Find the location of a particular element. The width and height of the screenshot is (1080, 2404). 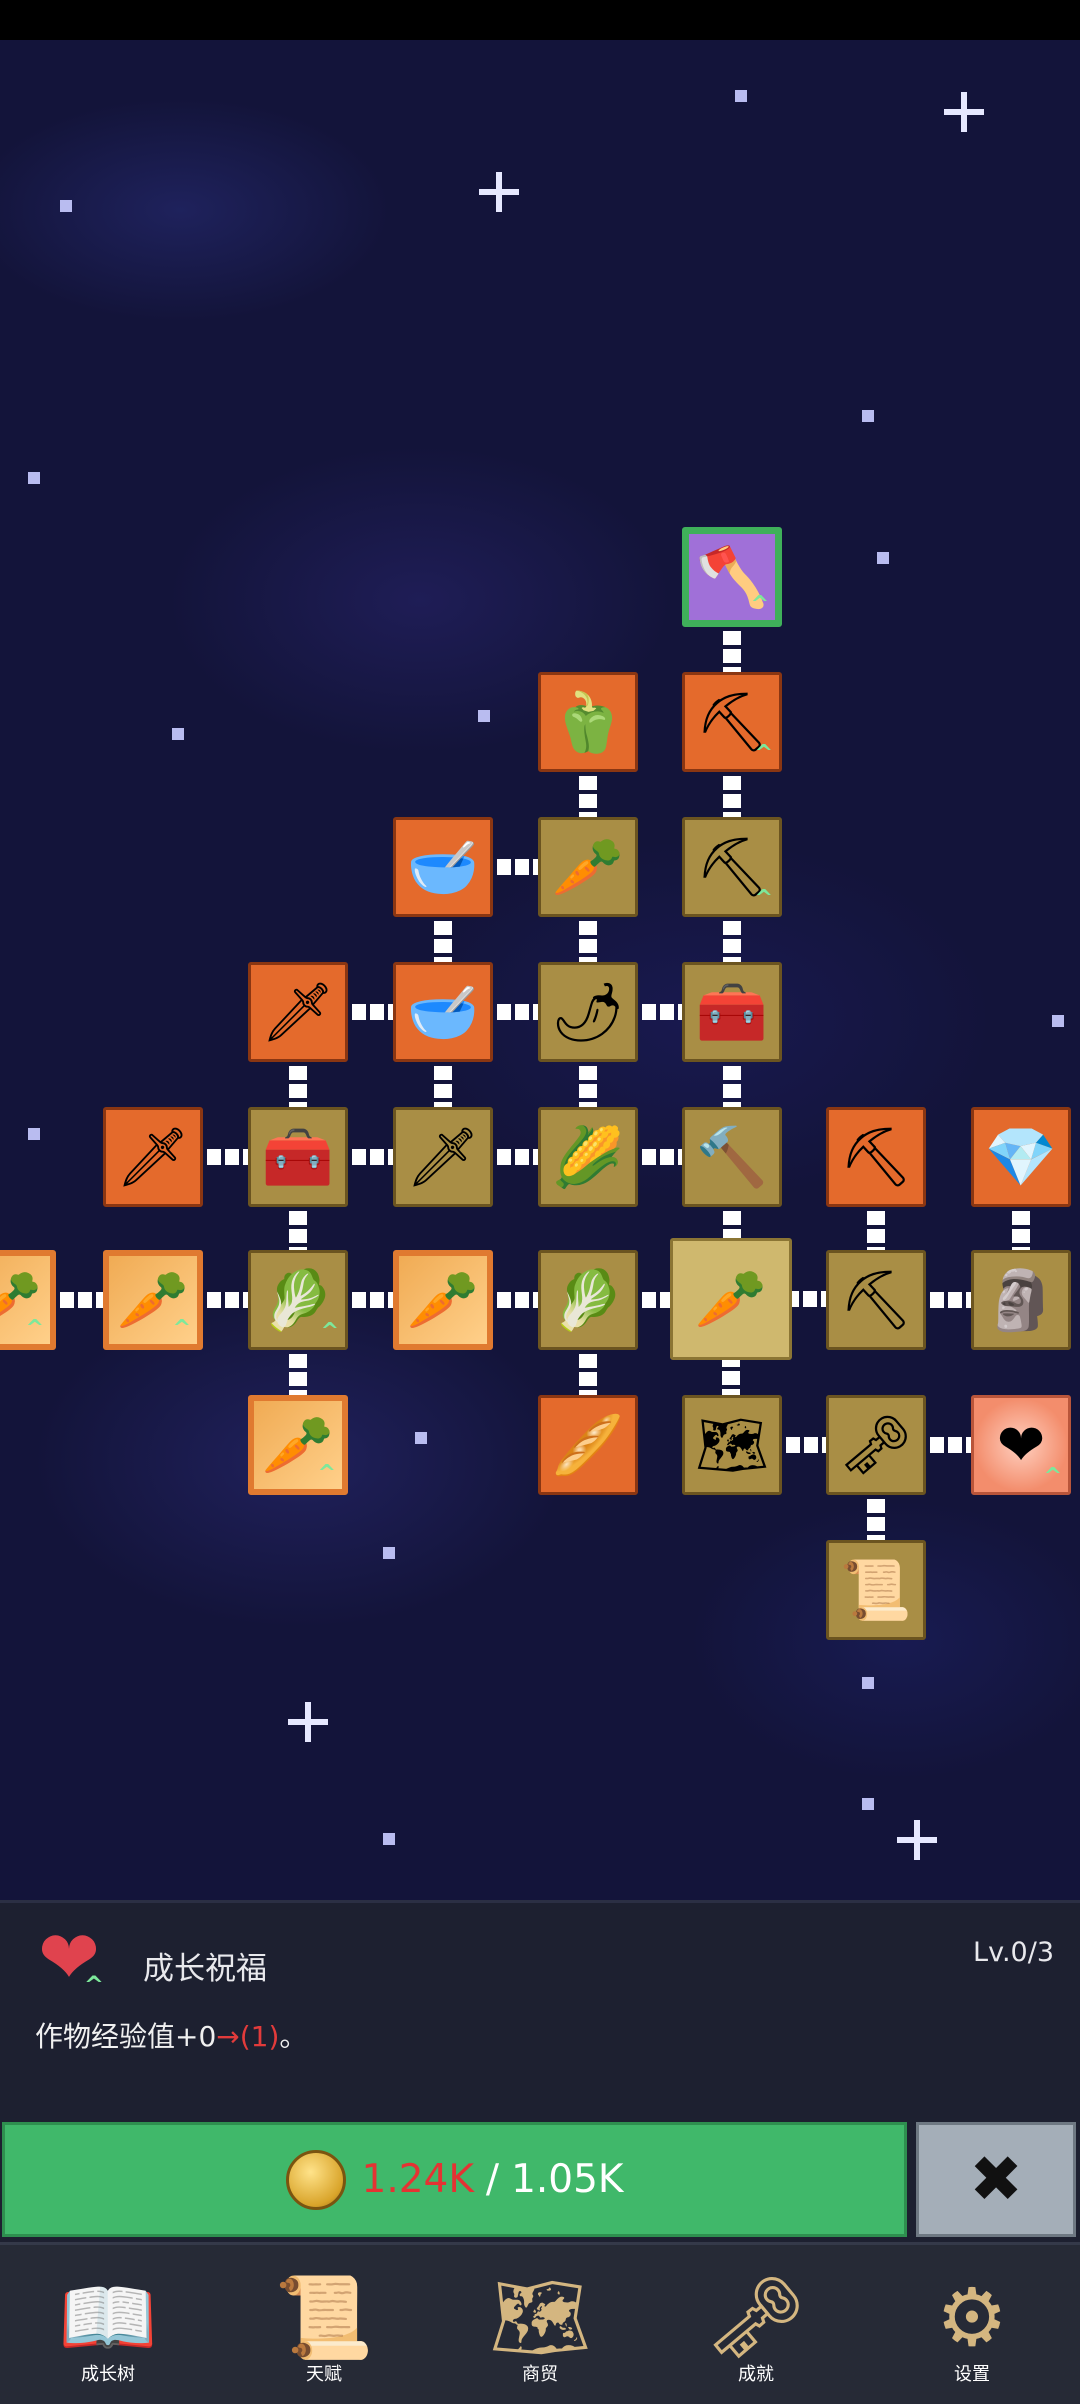

tab-settings: ⚙ 设置 is located at coordinates (972, 2324).